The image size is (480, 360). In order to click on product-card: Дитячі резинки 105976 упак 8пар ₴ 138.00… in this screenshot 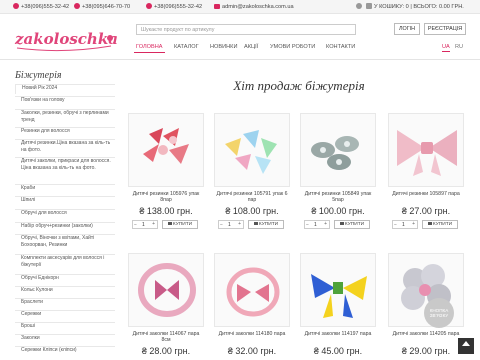, I will do `click(166, 172)`.